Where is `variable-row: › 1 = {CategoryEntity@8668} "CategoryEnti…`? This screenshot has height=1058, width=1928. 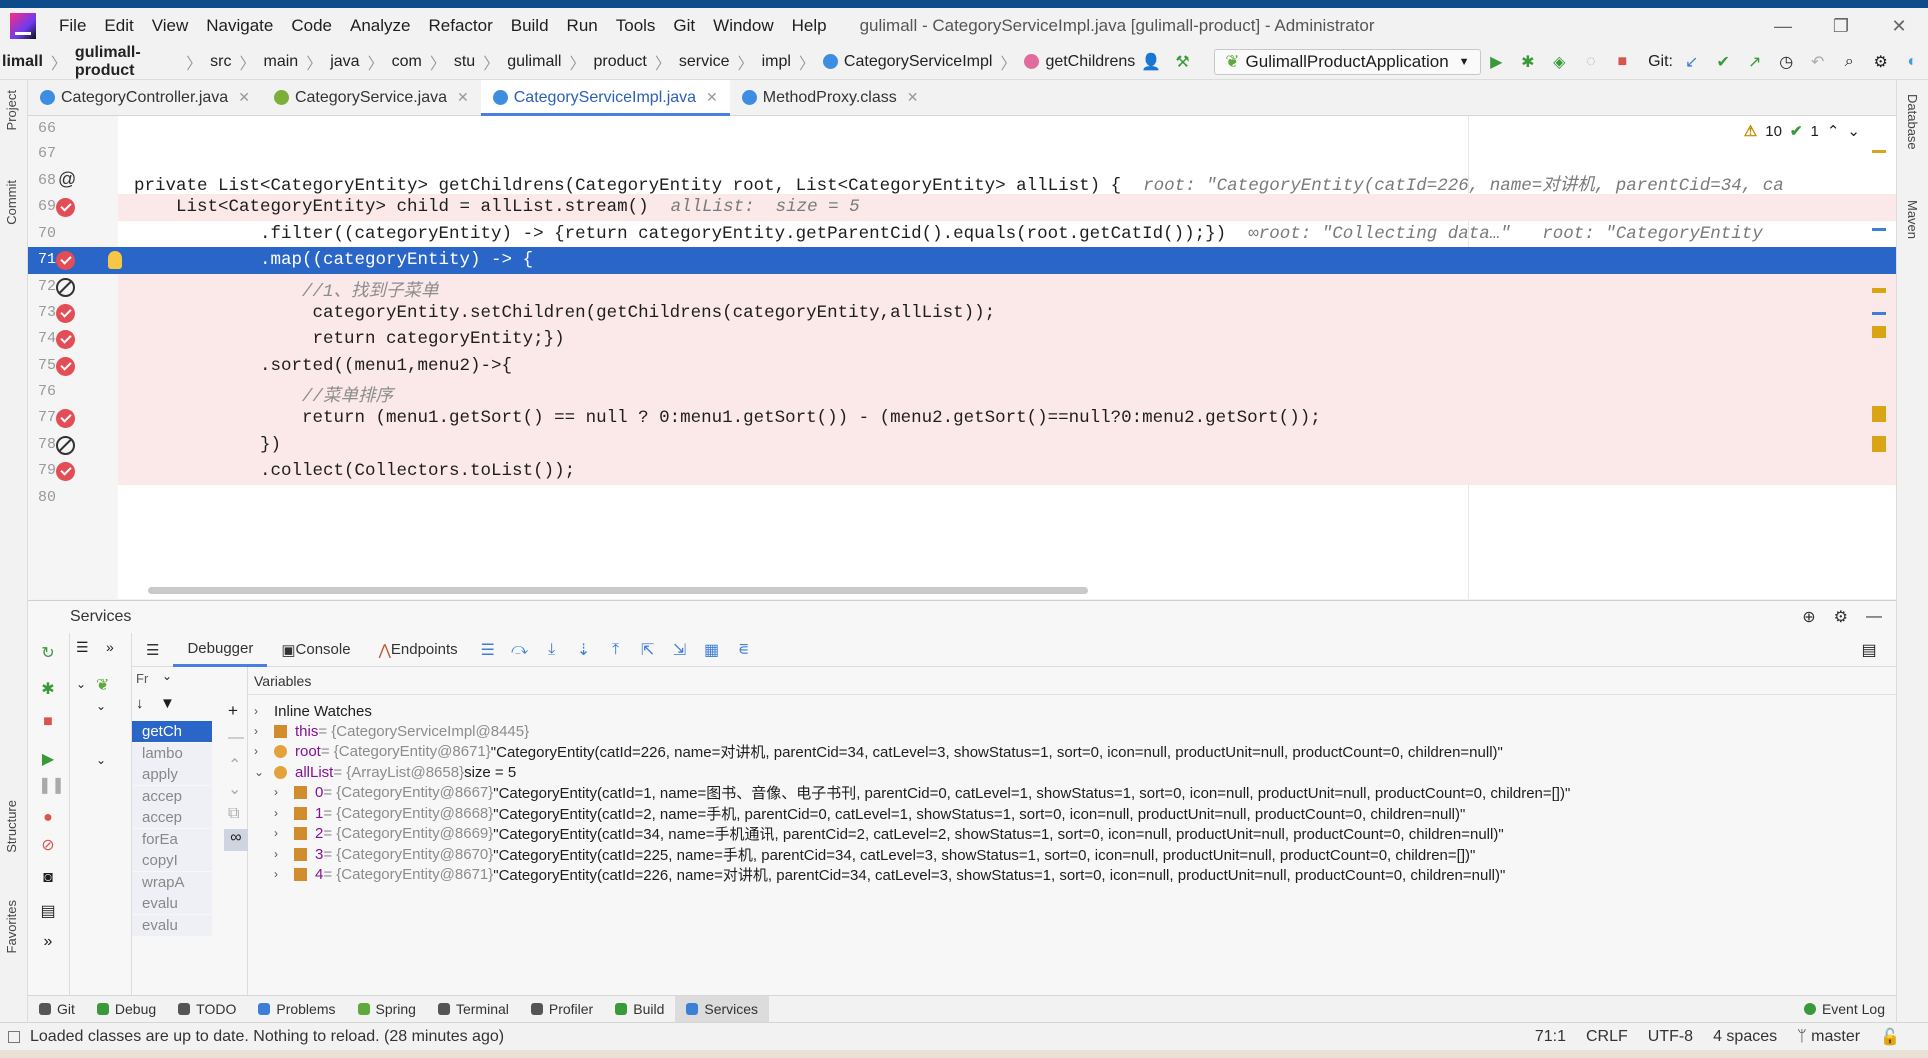
variable-row: › 1 = {CategoryEntity@8668} "CategoryEnti… is located at coordinates (869, 813).